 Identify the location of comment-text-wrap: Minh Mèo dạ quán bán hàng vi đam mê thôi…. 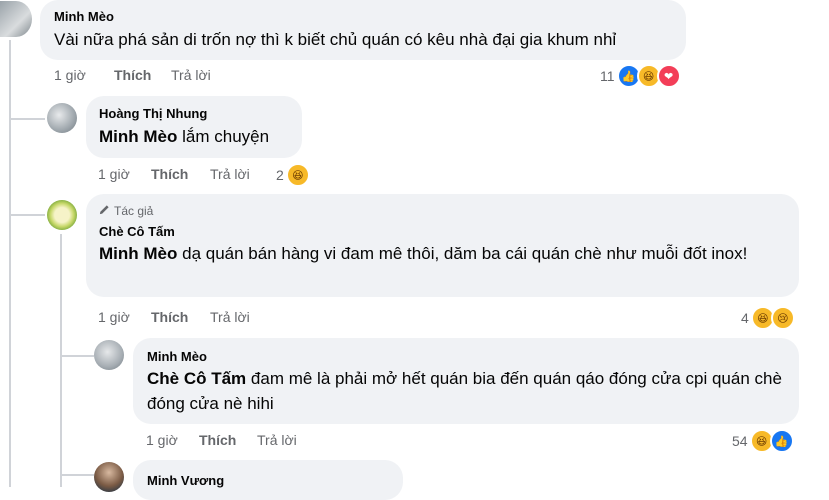
(442, 253).